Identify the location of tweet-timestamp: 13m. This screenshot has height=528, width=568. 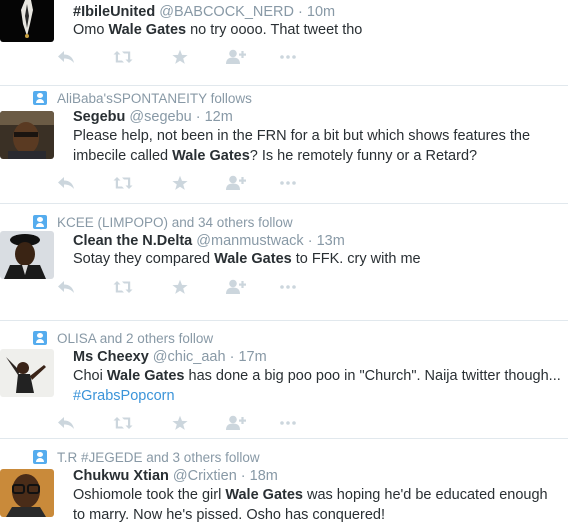
(331, 241).